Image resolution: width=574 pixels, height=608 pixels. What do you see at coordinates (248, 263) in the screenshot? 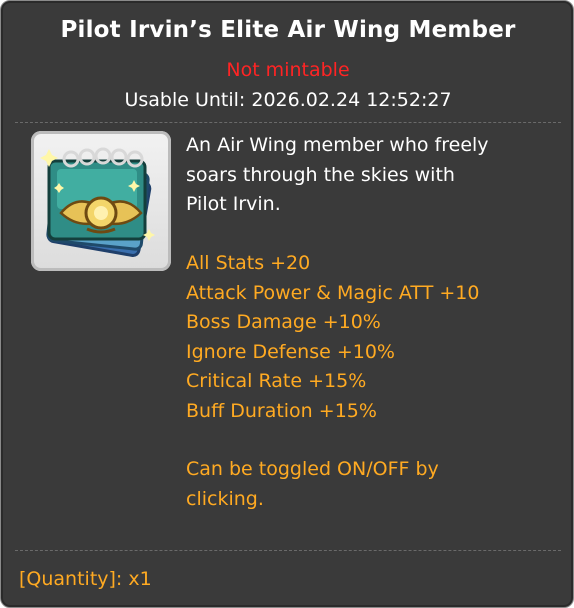
I see `effect-all-stats: All Stats +20` at bounding box center [248, 263].